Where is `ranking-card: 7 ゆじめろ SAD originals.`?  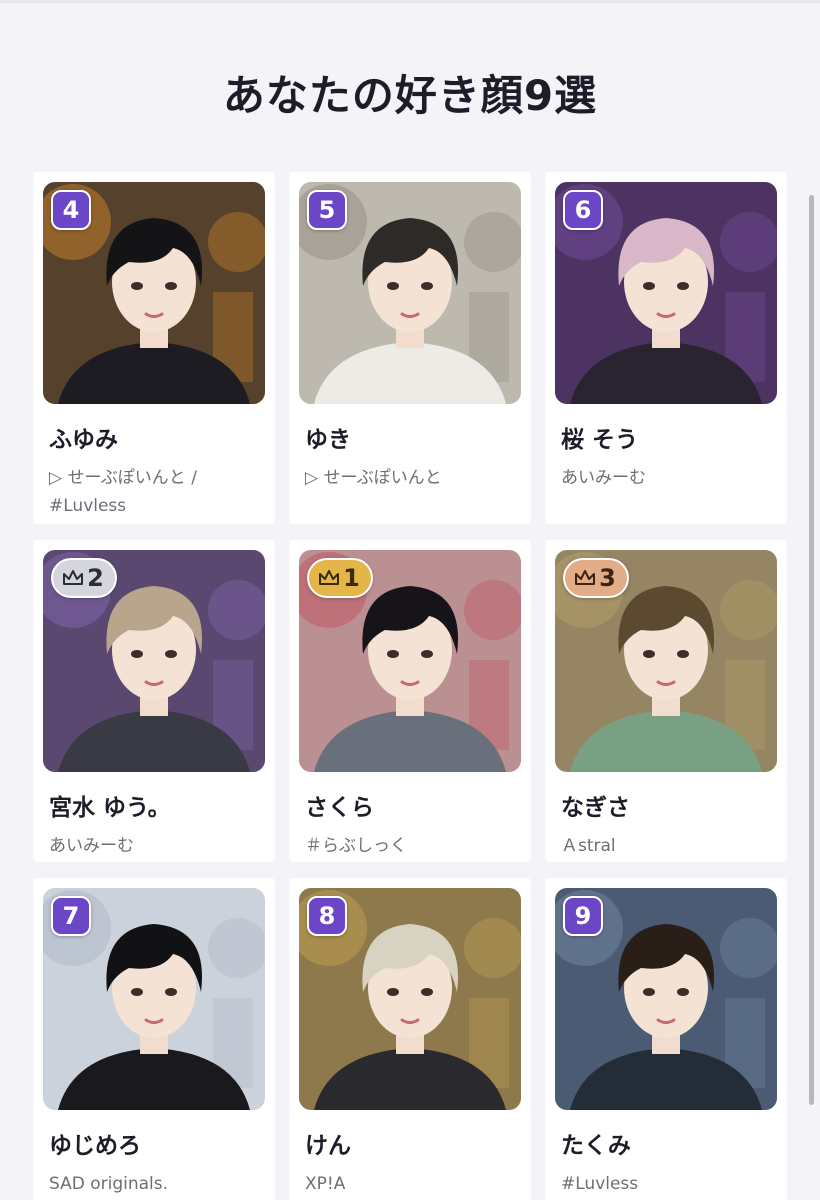
ranking-card: 7 ゆじめろ SAD originals. is located at coordinates (154, 1039).